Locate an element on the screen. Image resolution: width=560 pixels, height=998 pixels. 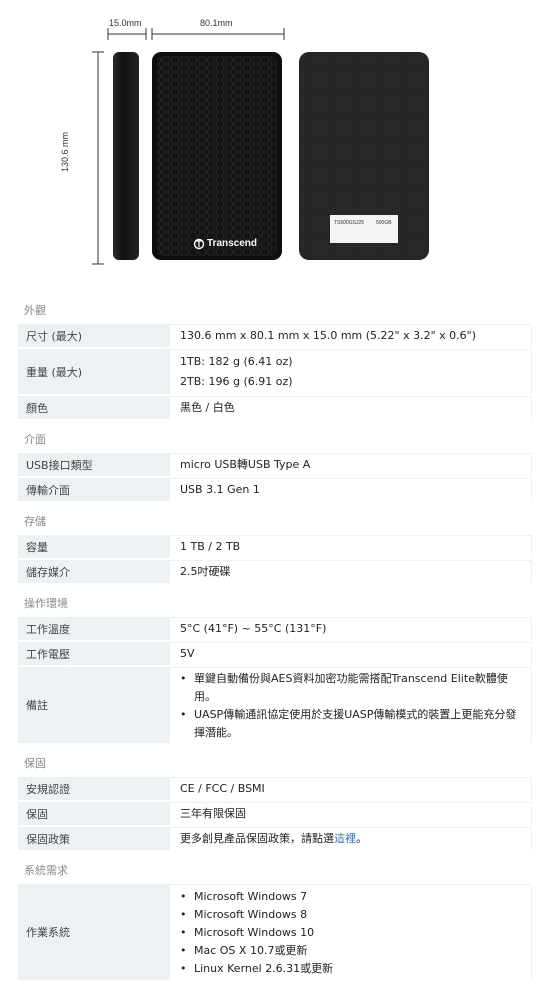
list-item: Mac OS X 10.7或更新 is located at coordinates (355, 951).